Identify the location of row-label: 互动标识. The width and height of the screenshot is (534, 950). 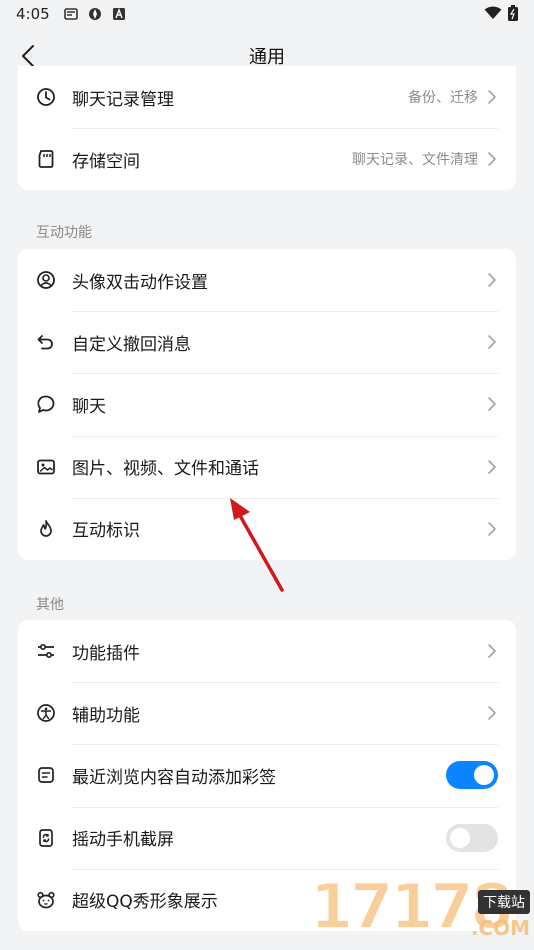
(106, 531).